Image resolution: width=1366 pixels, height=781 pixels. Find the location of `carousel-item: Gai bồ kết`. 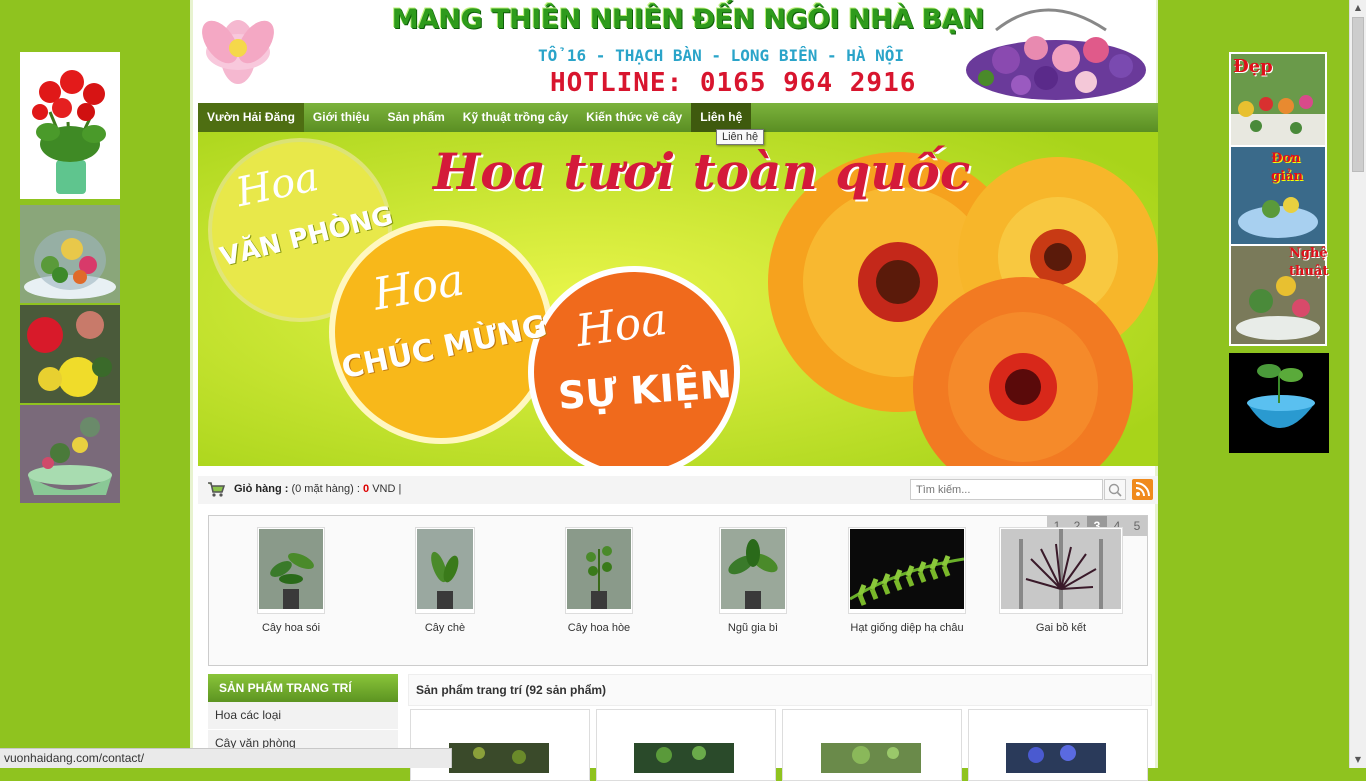

carousel-item: Gai bồ kết is located at coordinates (1061, 580).